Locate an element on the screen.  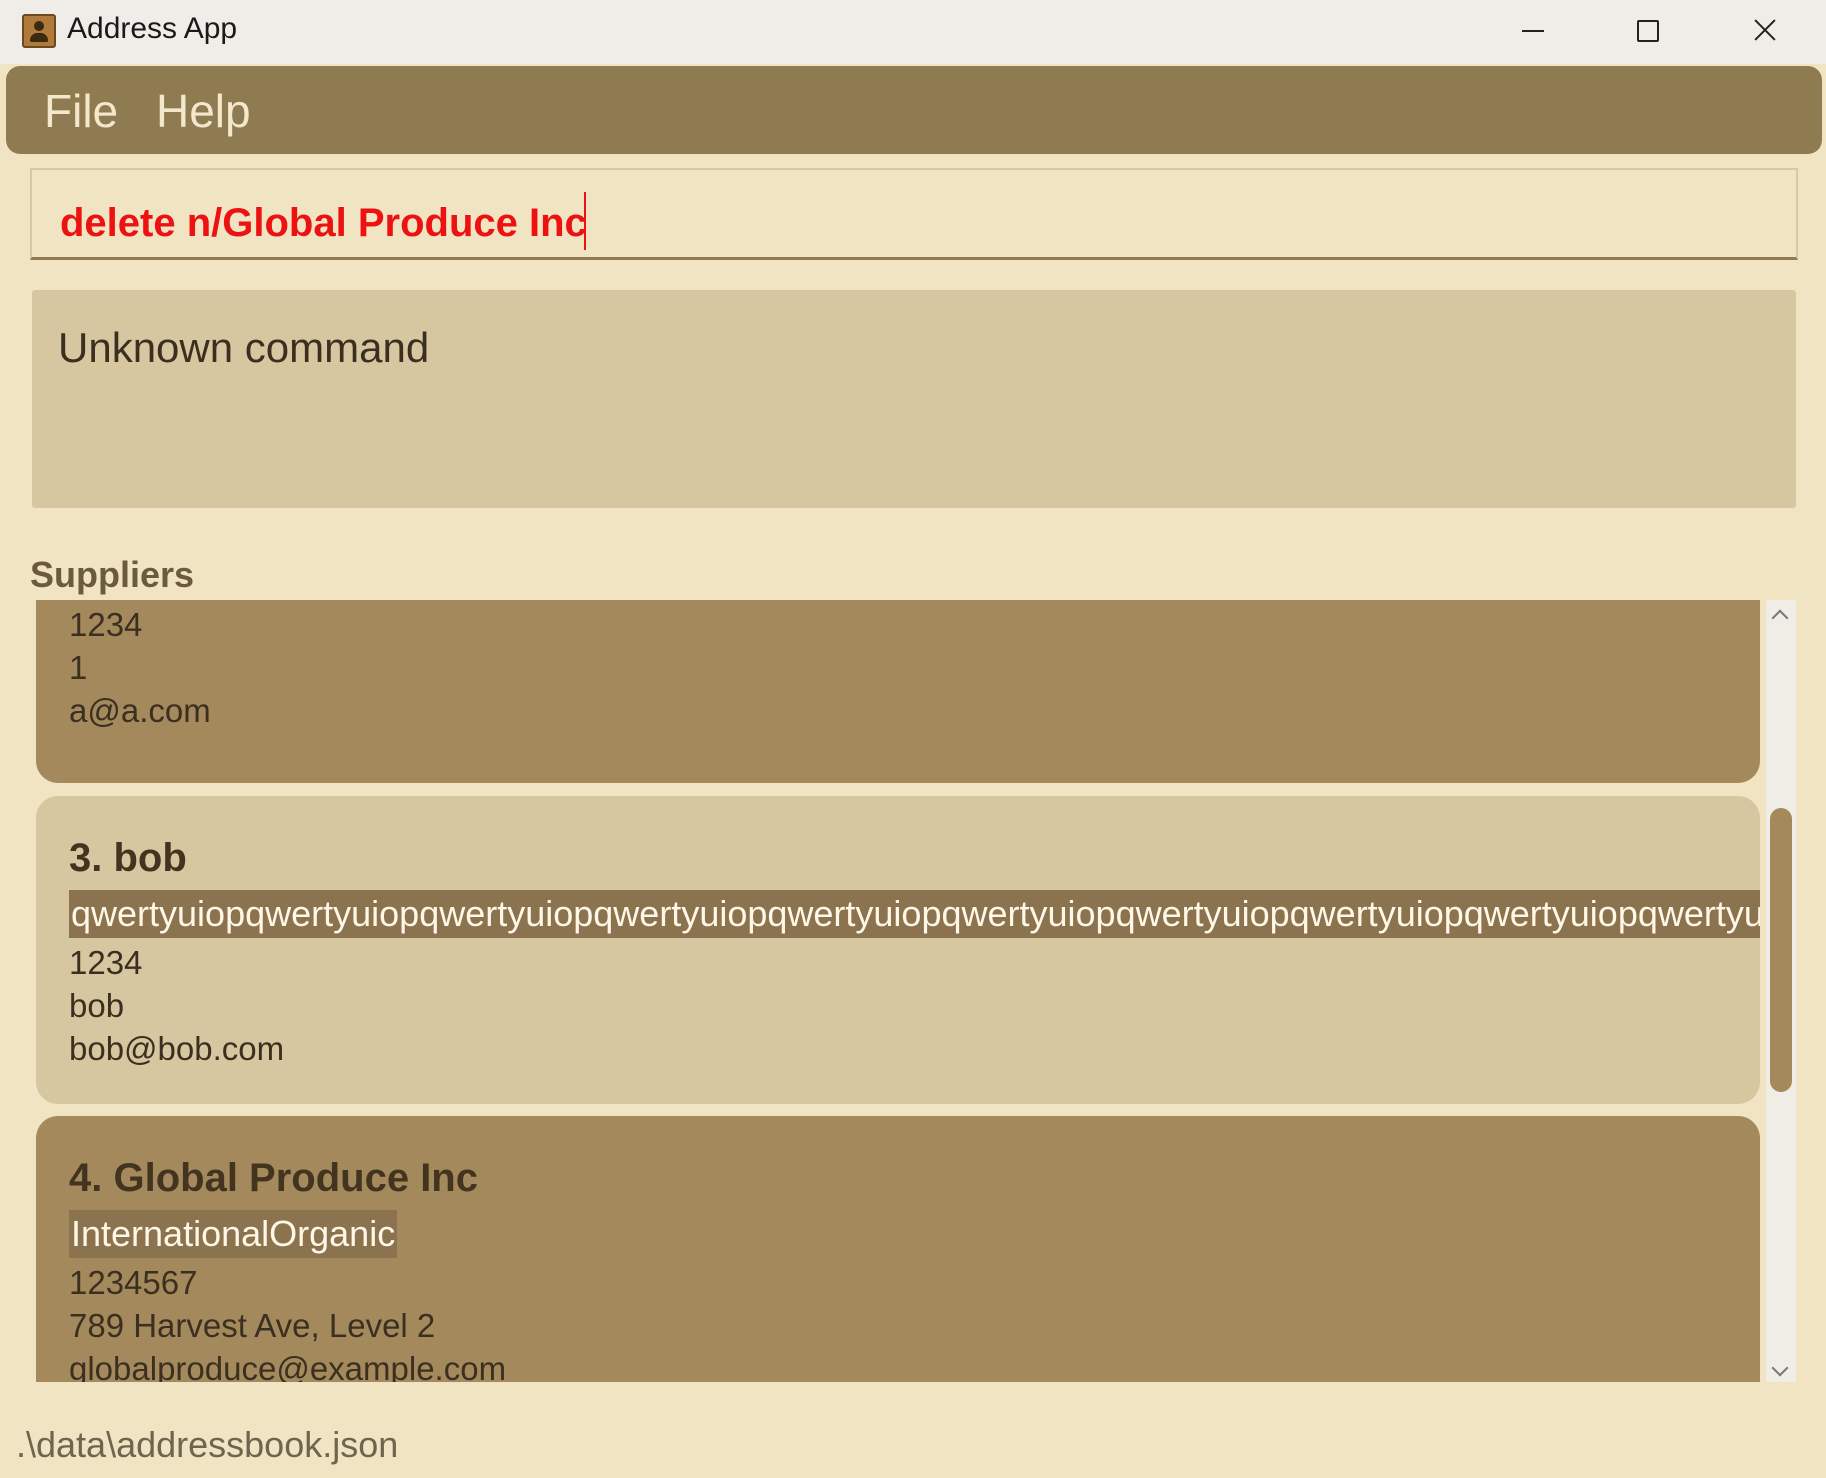
supplier-phone: 1234567 is located at coordinates (133, 1282).